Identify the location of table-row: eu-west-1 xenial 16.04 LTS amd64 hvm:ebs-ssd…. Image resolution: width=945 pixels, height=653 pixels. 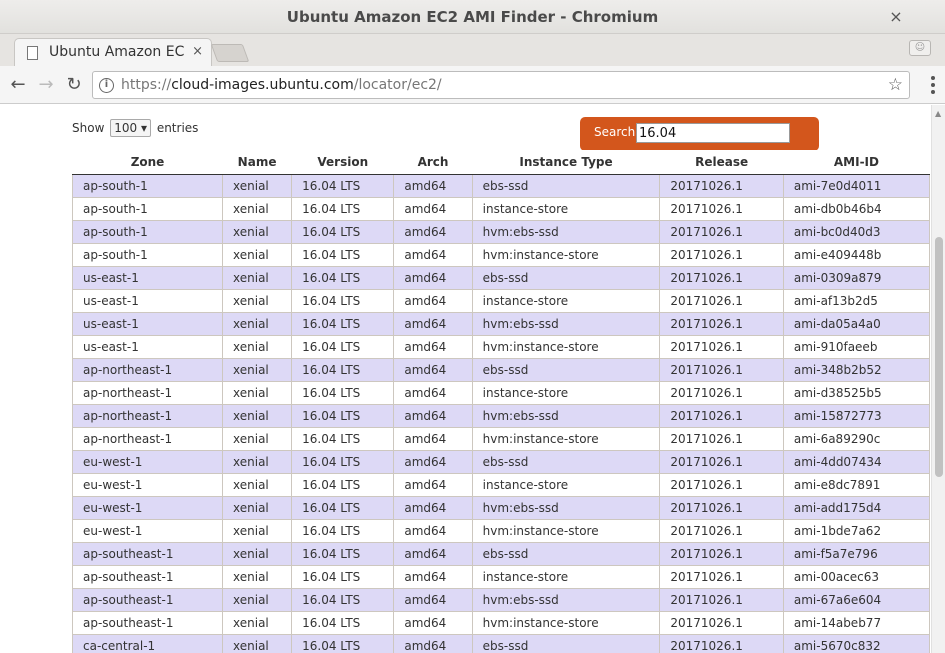
(501, 508).